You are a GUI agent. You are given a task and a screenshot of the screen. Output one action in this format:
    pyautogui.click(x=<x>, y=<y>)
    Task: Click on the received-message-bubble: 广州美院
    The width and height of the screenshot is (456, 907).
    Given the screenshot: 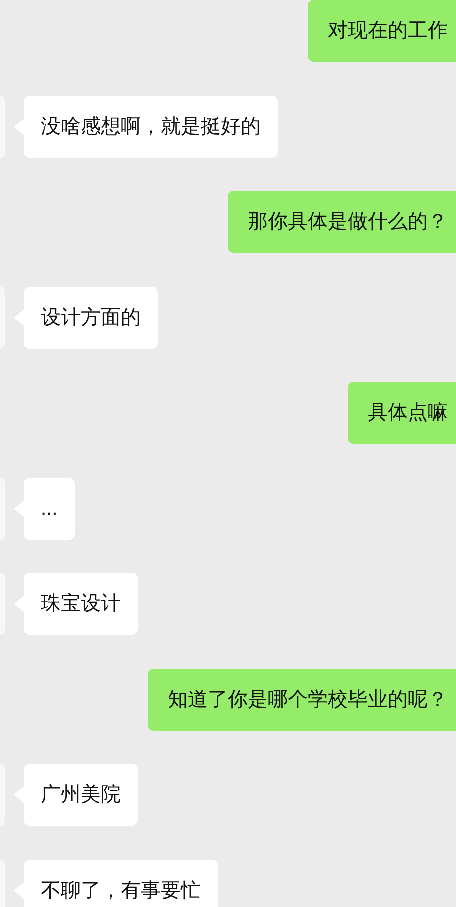 What is the action you would take?
    pyautogui.click(x=81, y=795)
    